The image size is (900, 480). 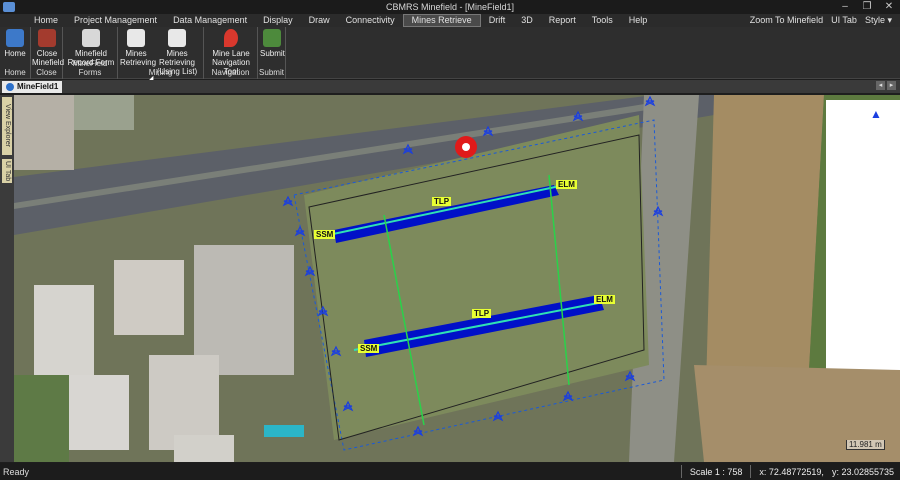 I want to click on ribbon-group-home: Home Home, so click(x=15, y=53).